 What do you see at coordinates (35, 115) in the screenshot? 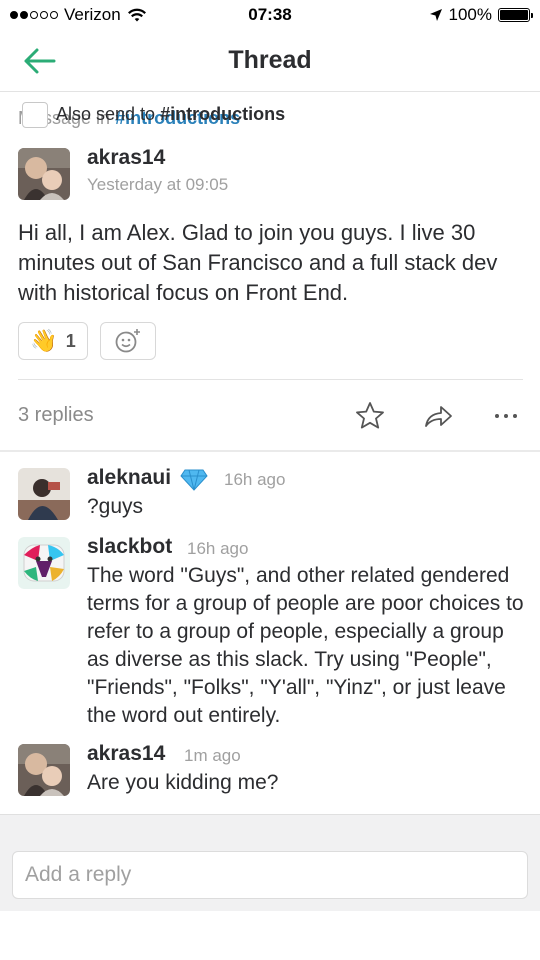
I see `also-send-checkbox` at bounding box center [35, 115].